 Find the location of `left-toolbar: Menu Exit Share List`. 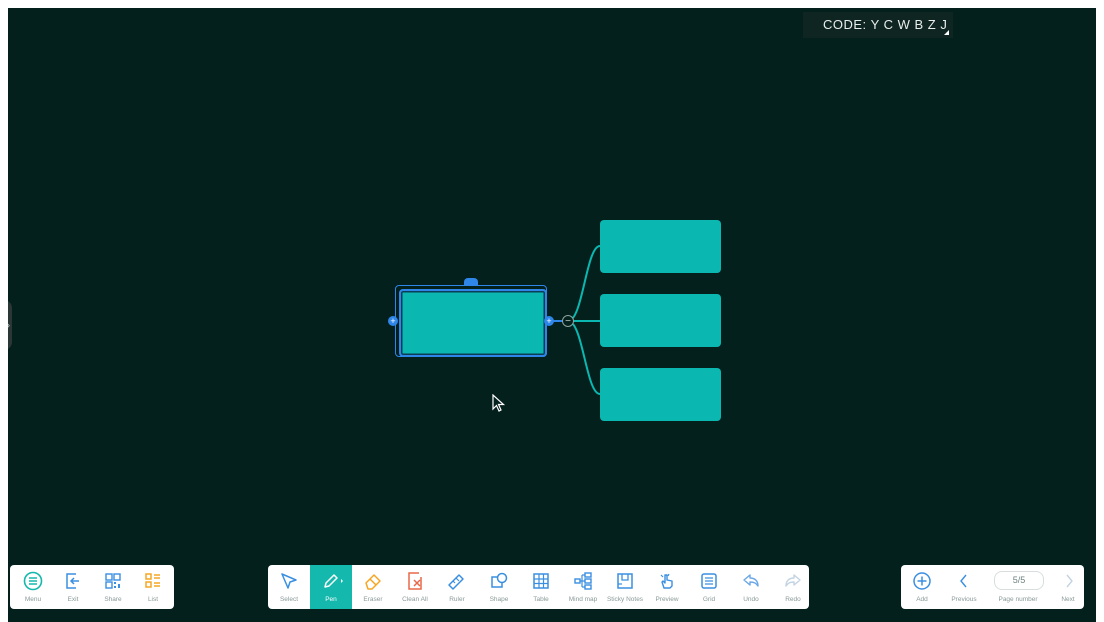

left-toolbar: Menu Exit Share List is located at coordinates (92, 587).